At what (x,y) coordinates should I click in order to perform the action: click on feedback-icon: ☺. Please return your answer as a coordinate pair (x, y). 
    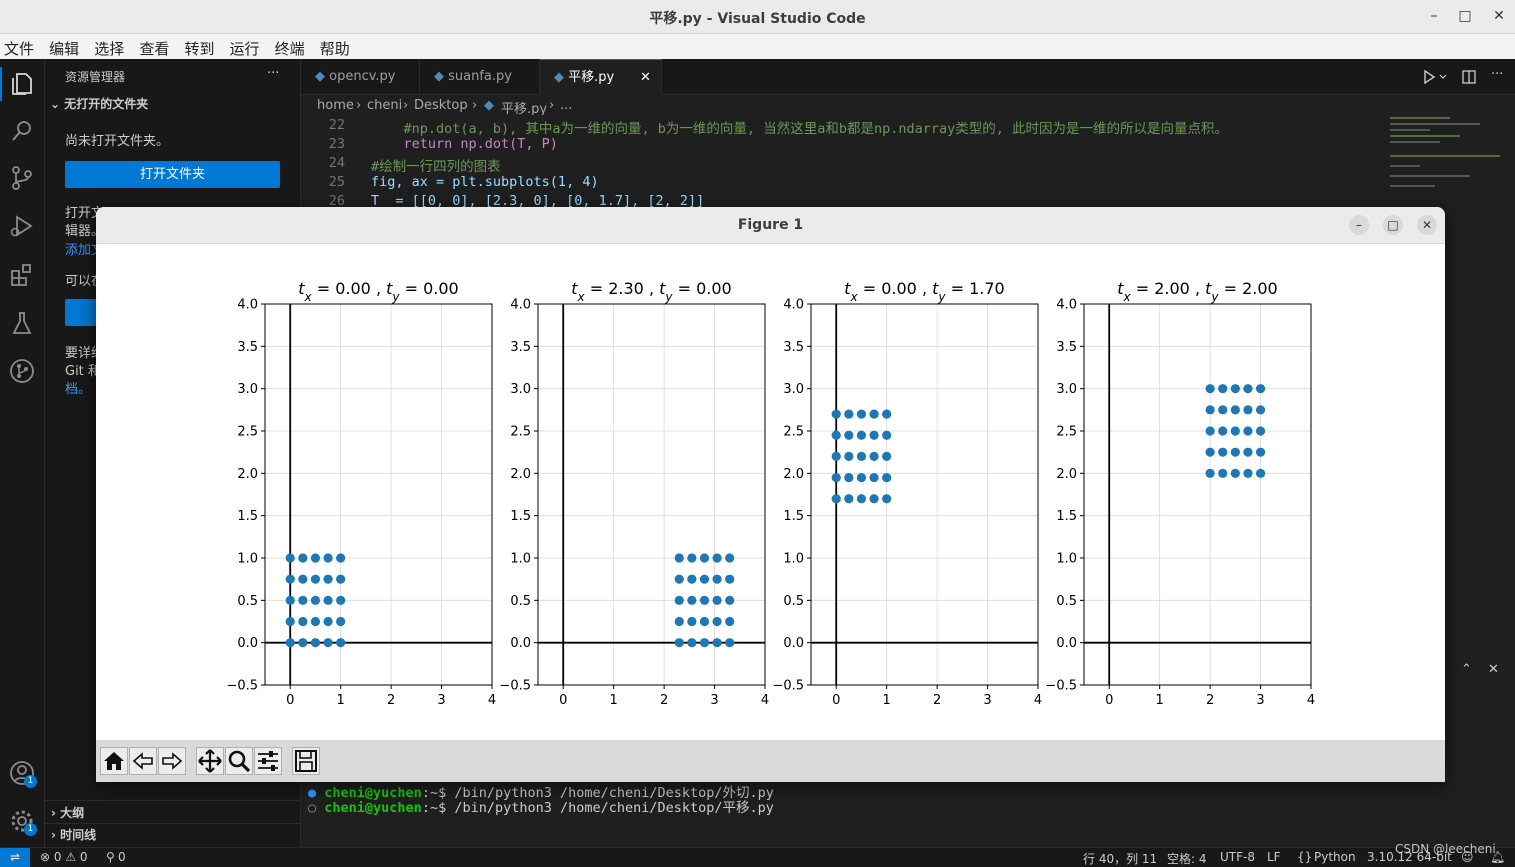
    Looking at the image, I should click on (1467, 857).